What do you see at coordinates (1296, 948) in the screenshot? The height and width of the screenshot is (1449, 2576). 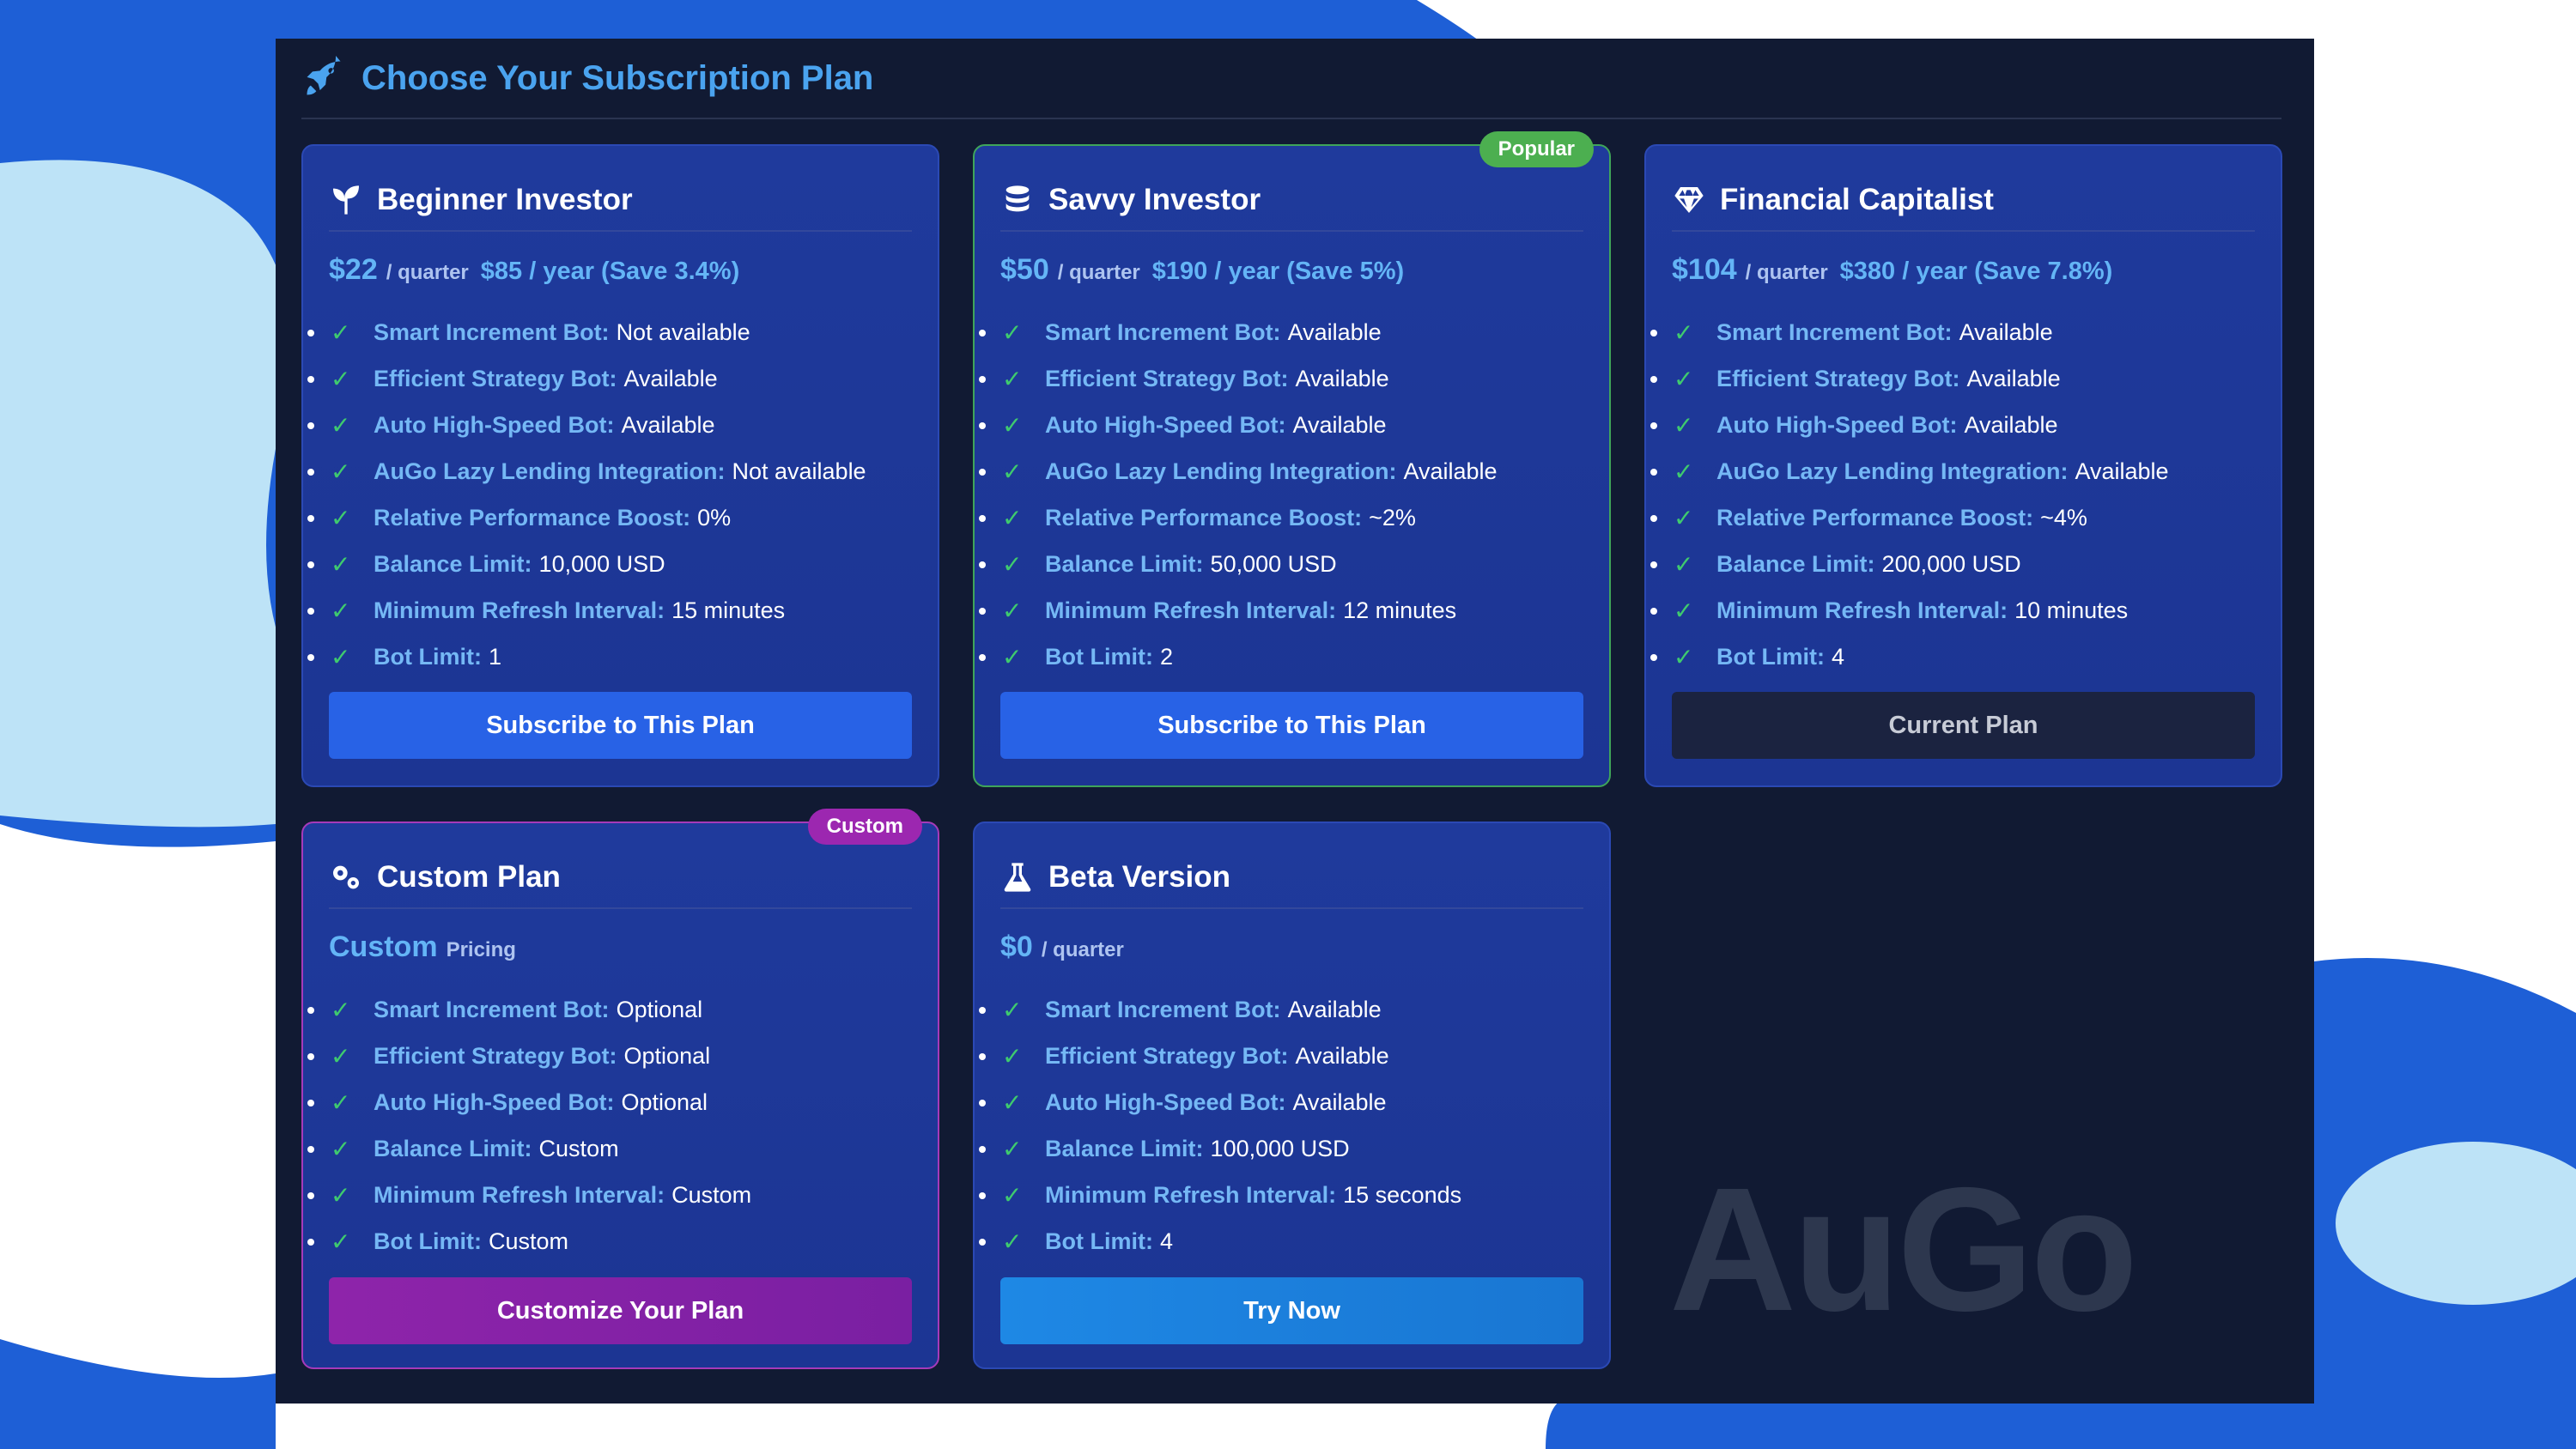 I see `price-line: $0 / quarter` at bounding box center [1296, 948].